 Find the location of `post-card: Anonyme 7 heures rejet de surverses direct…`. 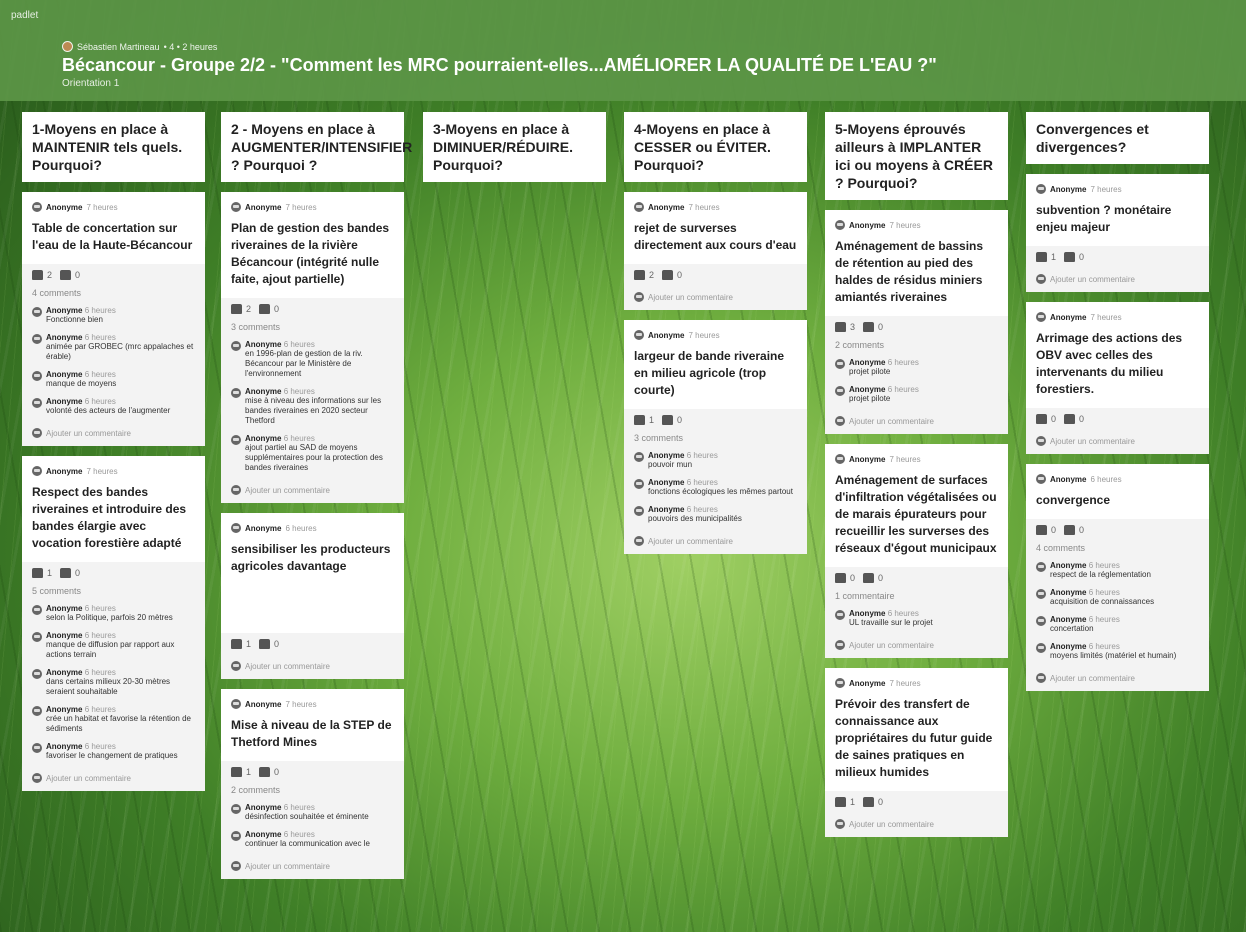

post-card: Anonyme 7 heures rejet de surverses direct… is located at coordinates (715, 251).